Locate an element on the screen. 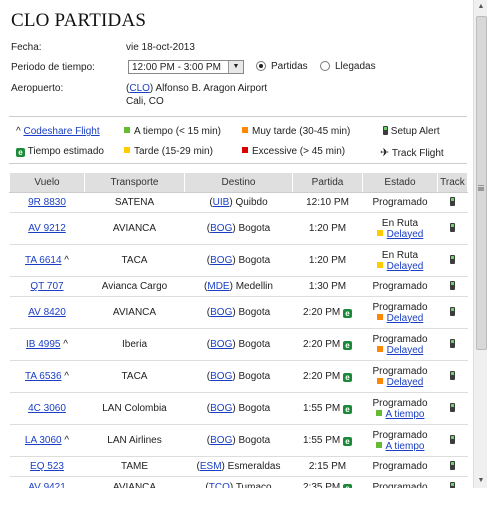 The width and height of the screenshot is (487, 512). radio-llegadas-label: Llegadas is located at coordinates (355, 66).